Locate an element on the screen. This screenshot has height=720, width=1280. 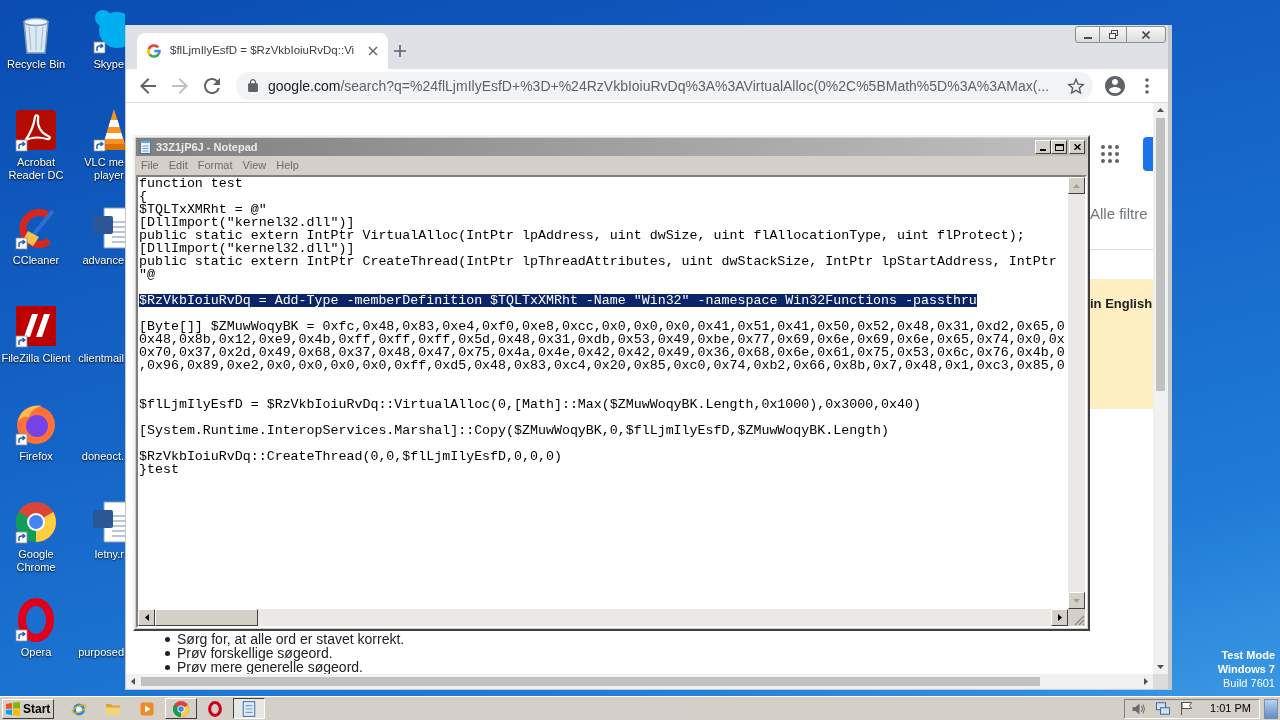
code-line: }test is located at coordinates (159, 469).